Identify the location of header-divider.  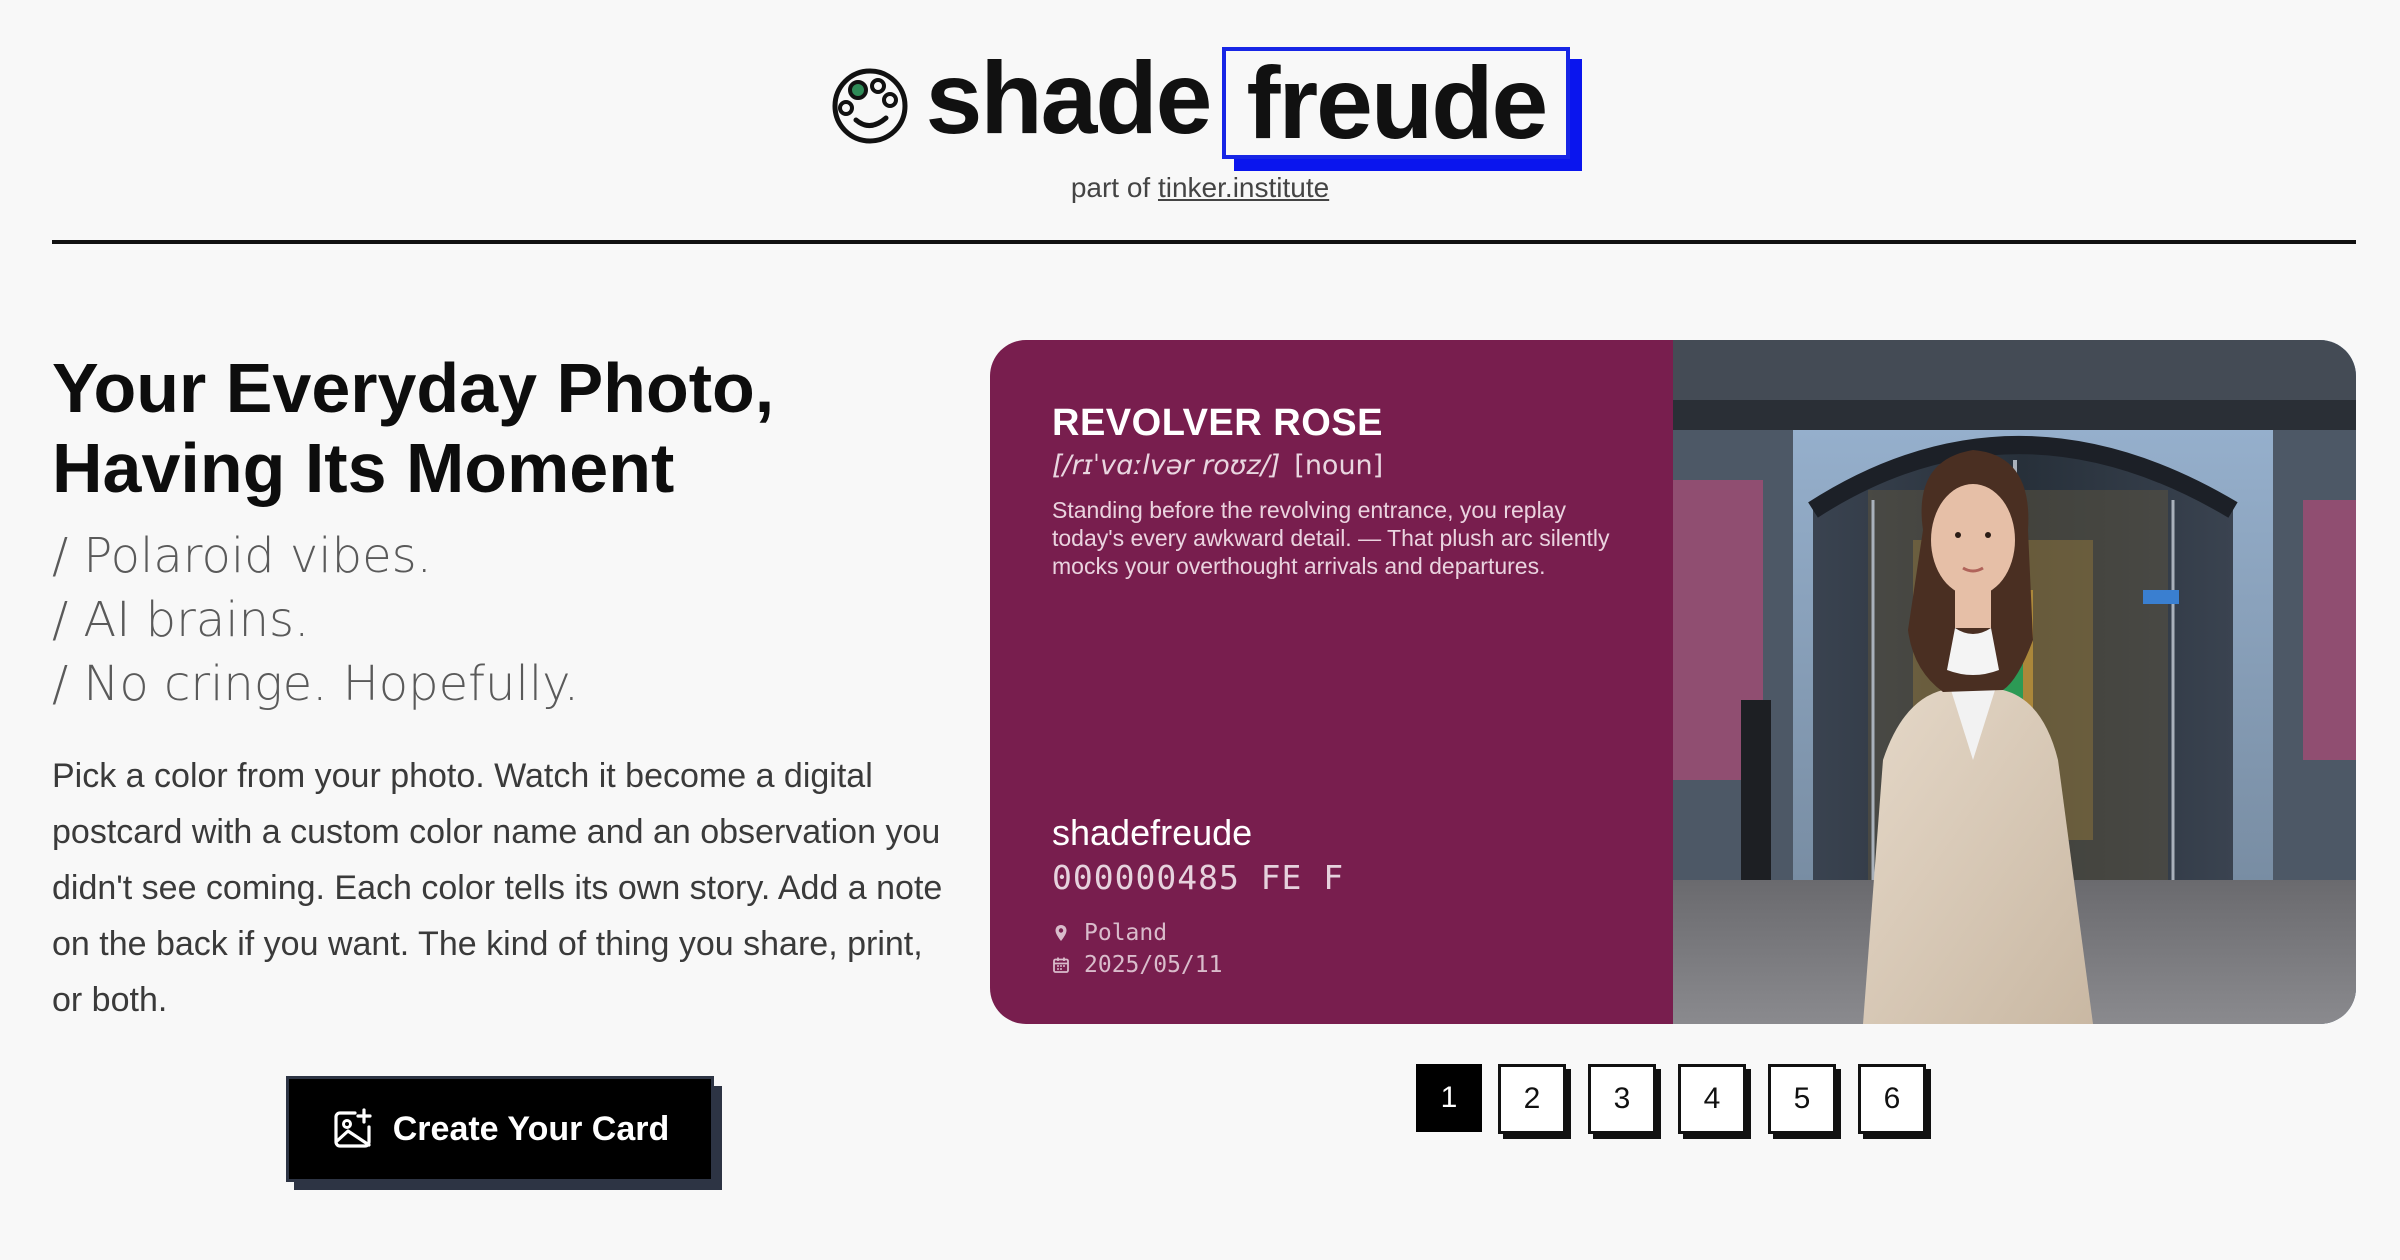
(1204, 242).